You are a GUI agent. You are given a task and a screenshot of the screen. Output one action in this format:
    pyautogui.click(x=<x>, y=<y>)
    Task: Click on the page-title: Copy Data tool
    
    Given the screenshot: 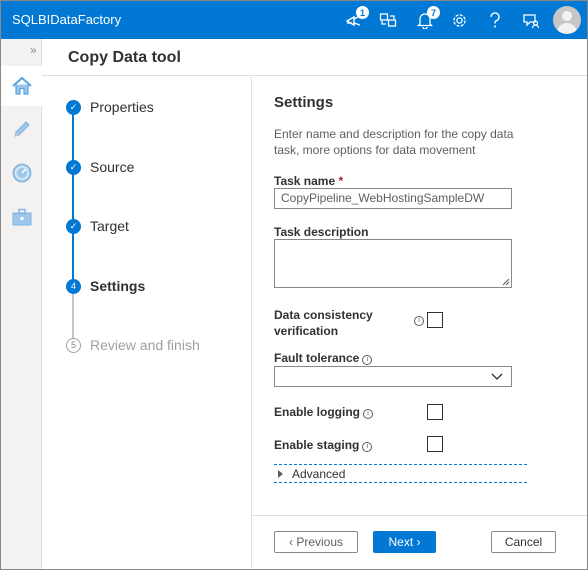 What is the action you would take?
    pyautogui.click(x=124, y=57)
    